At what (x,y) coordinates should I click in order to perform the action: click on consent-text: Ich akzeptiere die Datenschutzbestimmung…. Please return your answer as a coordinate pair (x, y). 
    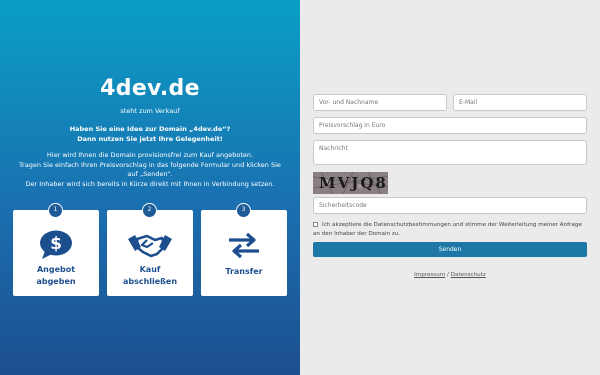
    Looking at the image, I should click on (447, 229).